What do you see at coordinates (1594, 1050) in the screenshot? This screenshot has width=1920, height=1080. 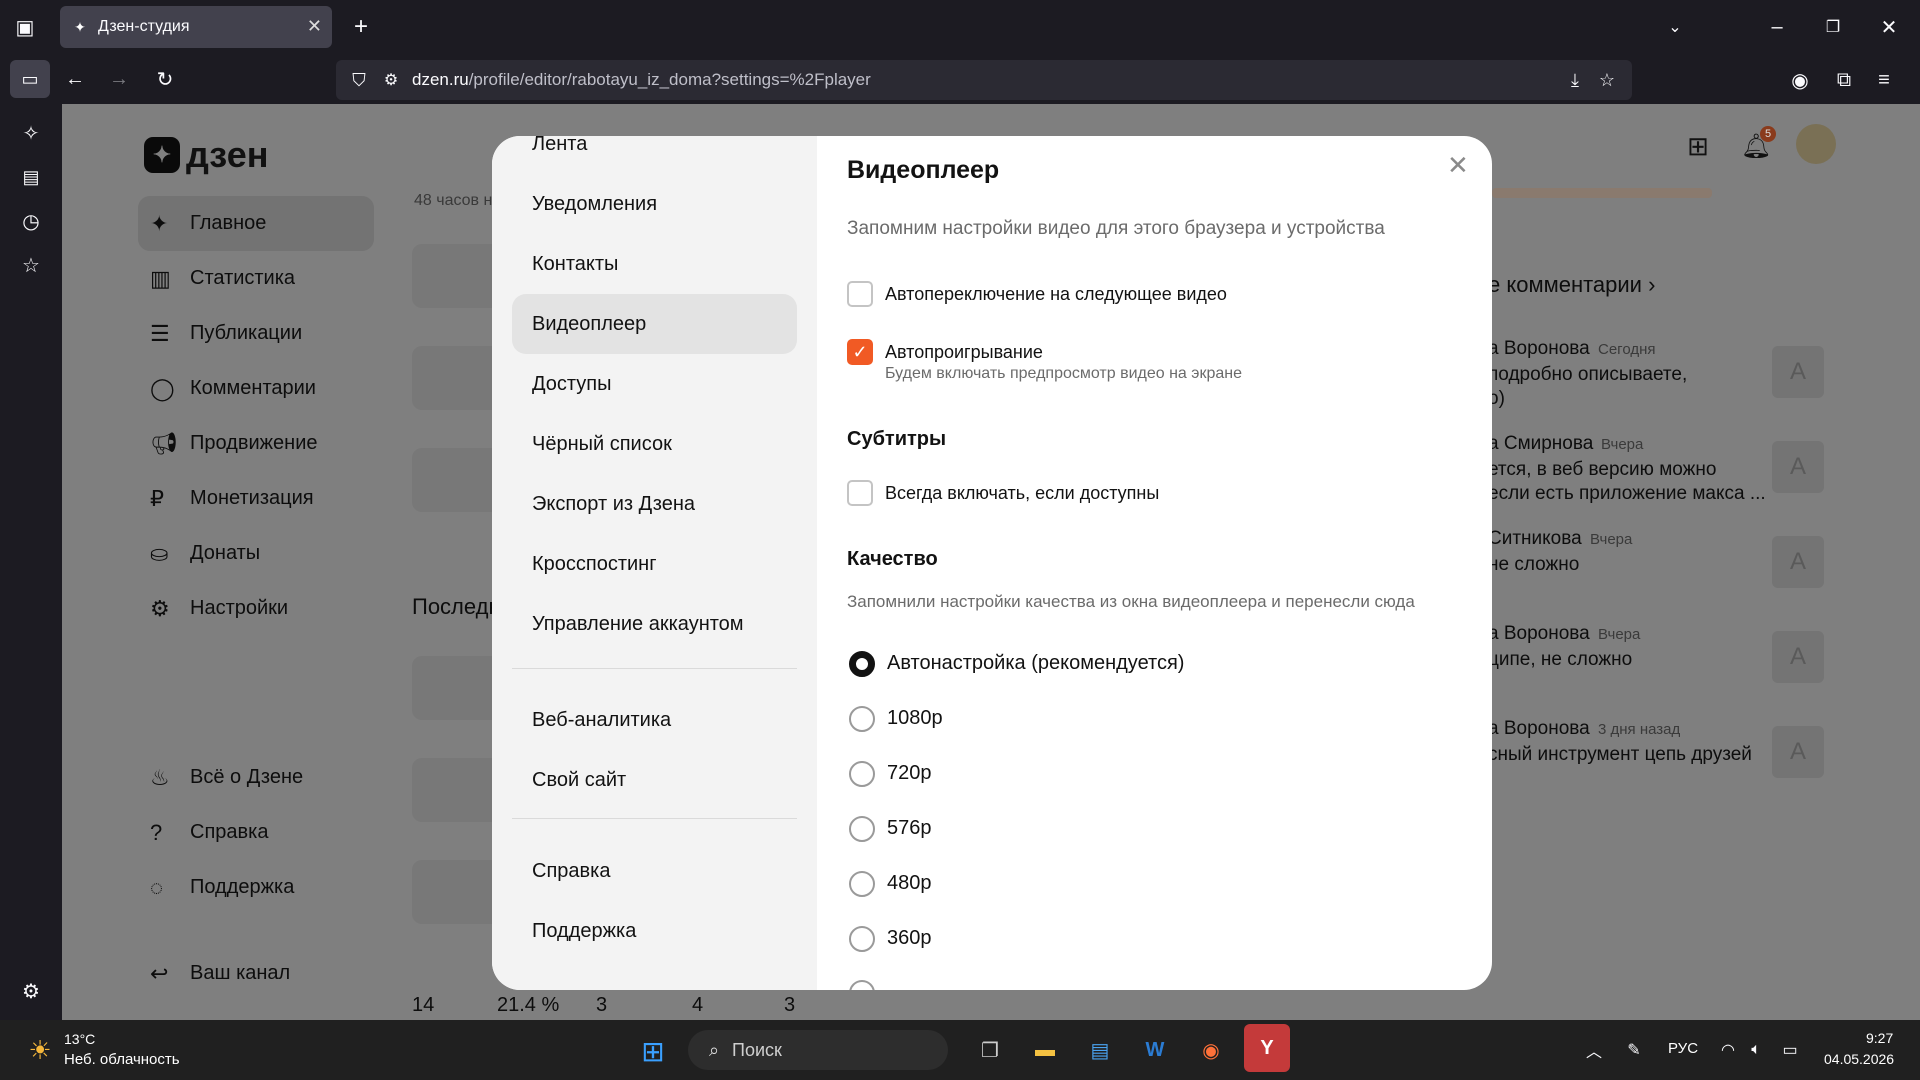 I see `chevron-up-icon: ︿` at bounding box center [1594, 1050].